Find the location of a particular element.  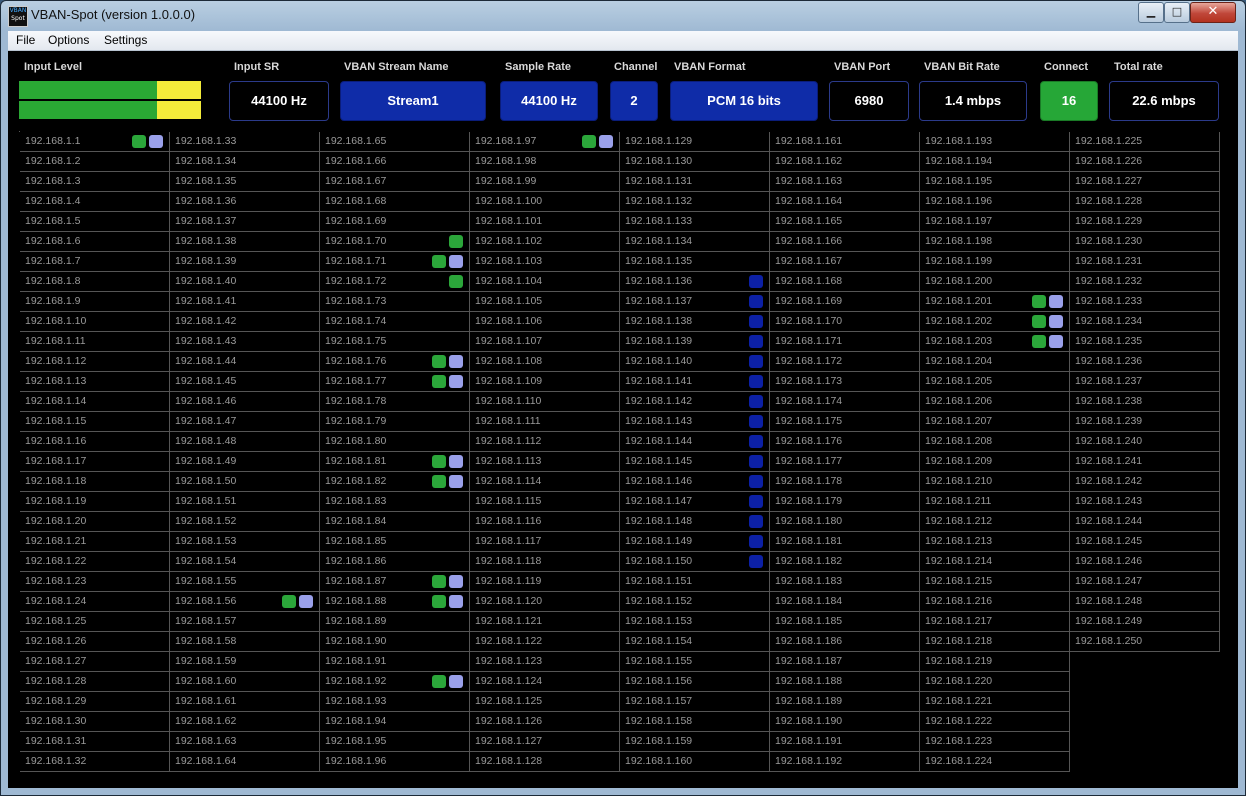

ip-cell-40: 192.168.1.40 is located at coordinates (245, 282).